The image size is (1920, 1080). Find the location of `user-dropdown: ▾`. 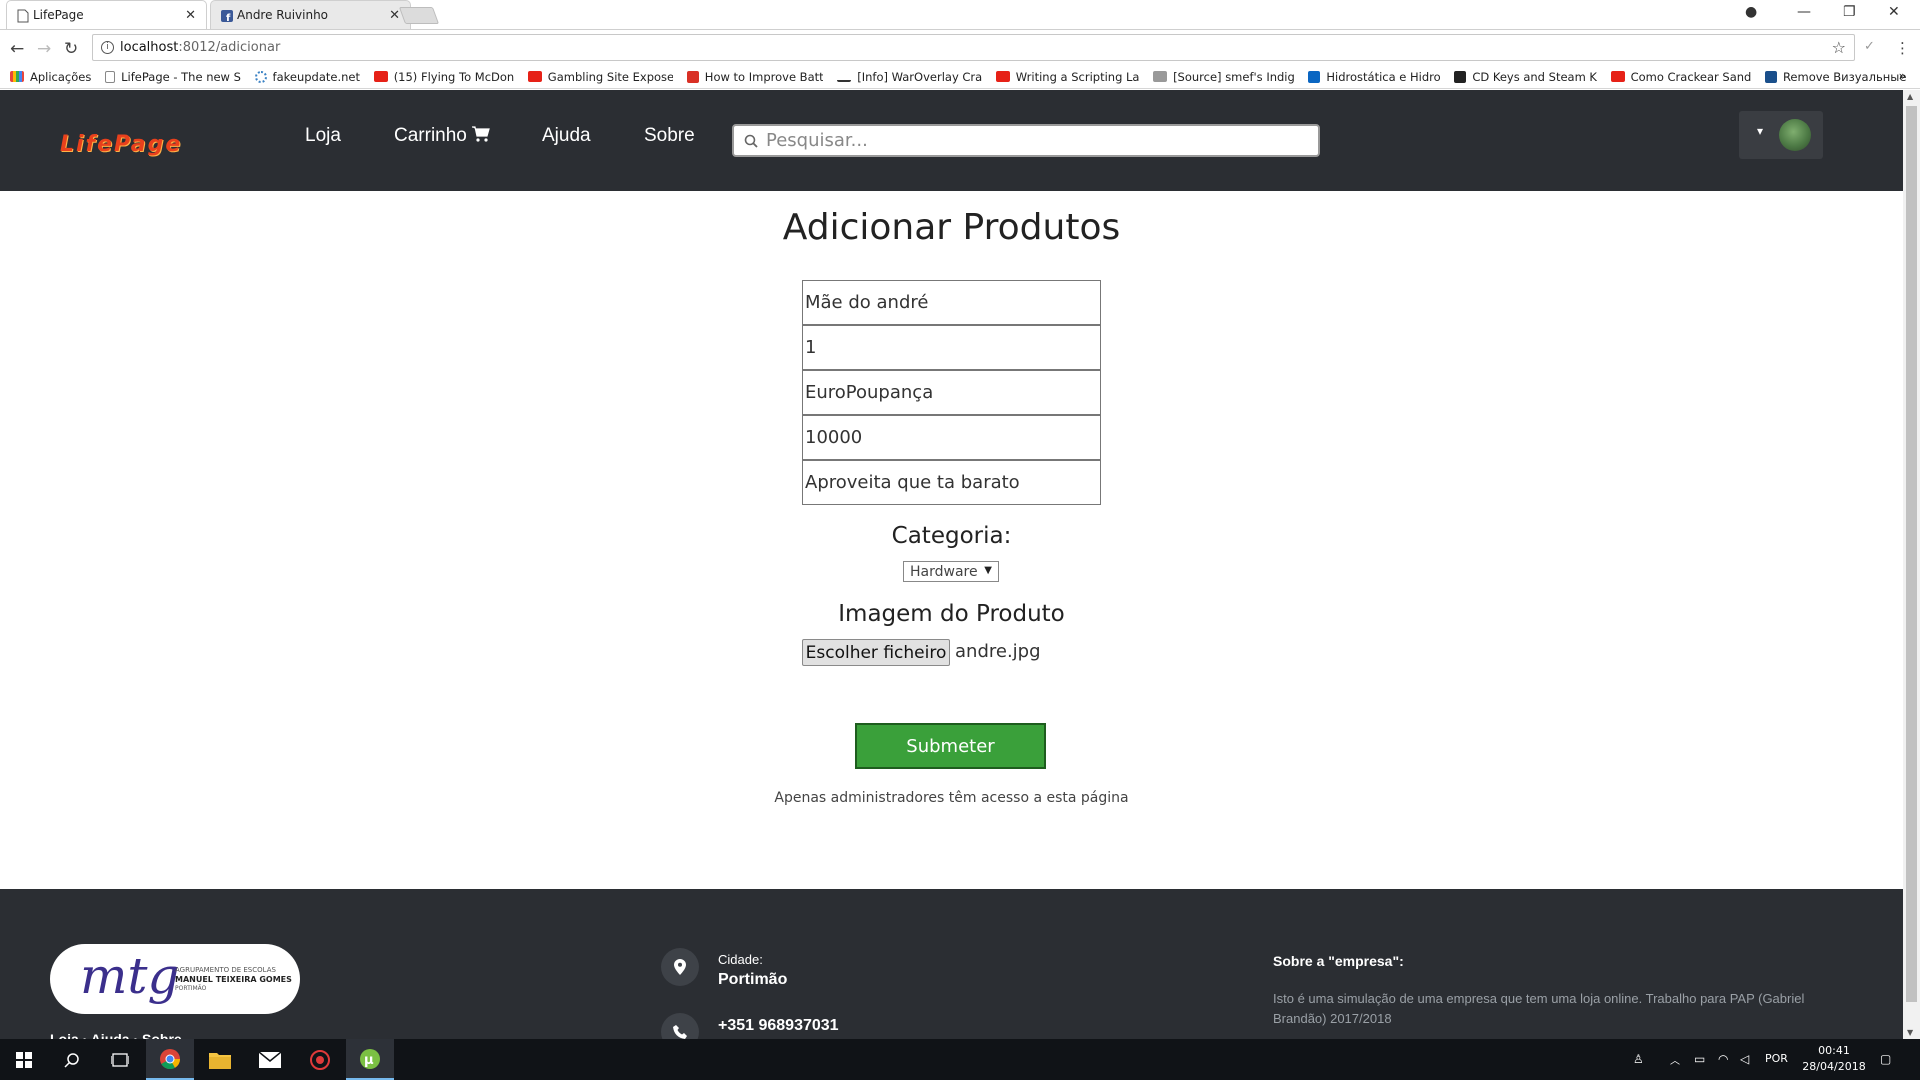

user-dropdown: ▾ is located at coordinates (1781, 135).